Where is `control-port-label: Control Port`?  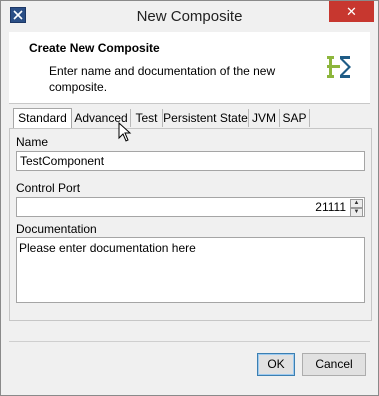
control-port-label: Control Port is located at coordinates (48, 188).